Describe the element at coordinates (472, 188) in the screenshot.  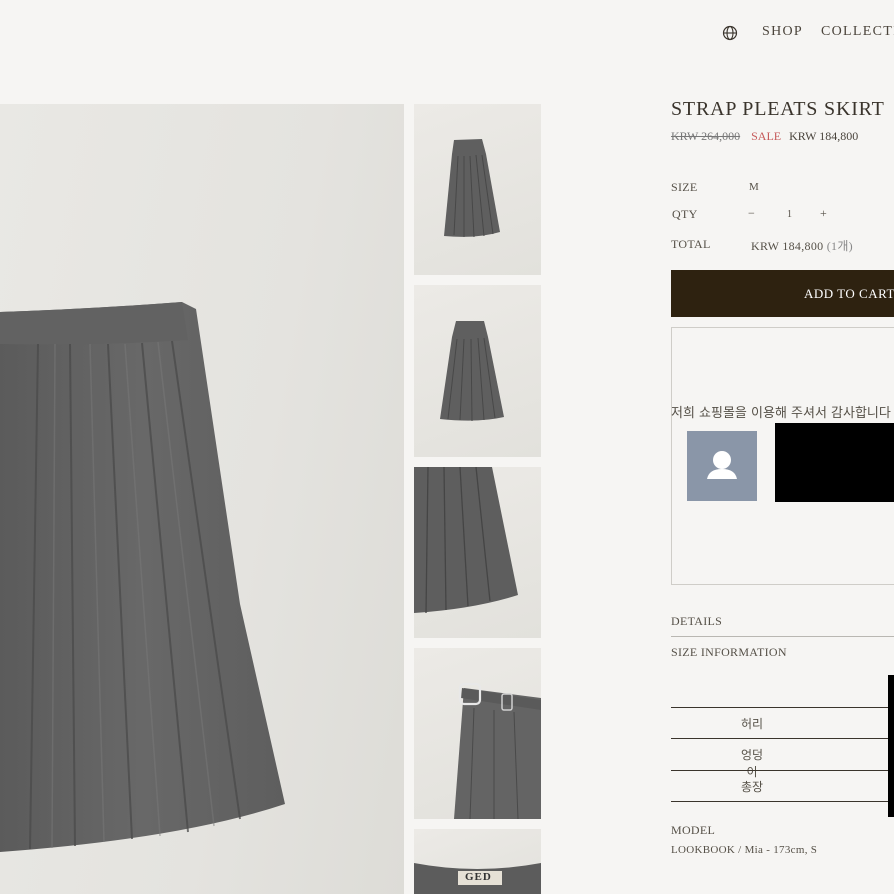
I see `thumbnail-1-image` at that location.